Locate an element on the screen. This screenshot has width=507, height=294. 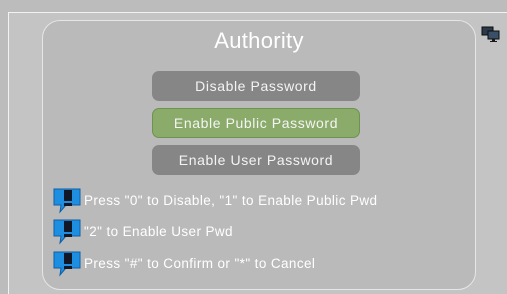
disable-password-button: Disable Password is located at coordinates (256, 86).